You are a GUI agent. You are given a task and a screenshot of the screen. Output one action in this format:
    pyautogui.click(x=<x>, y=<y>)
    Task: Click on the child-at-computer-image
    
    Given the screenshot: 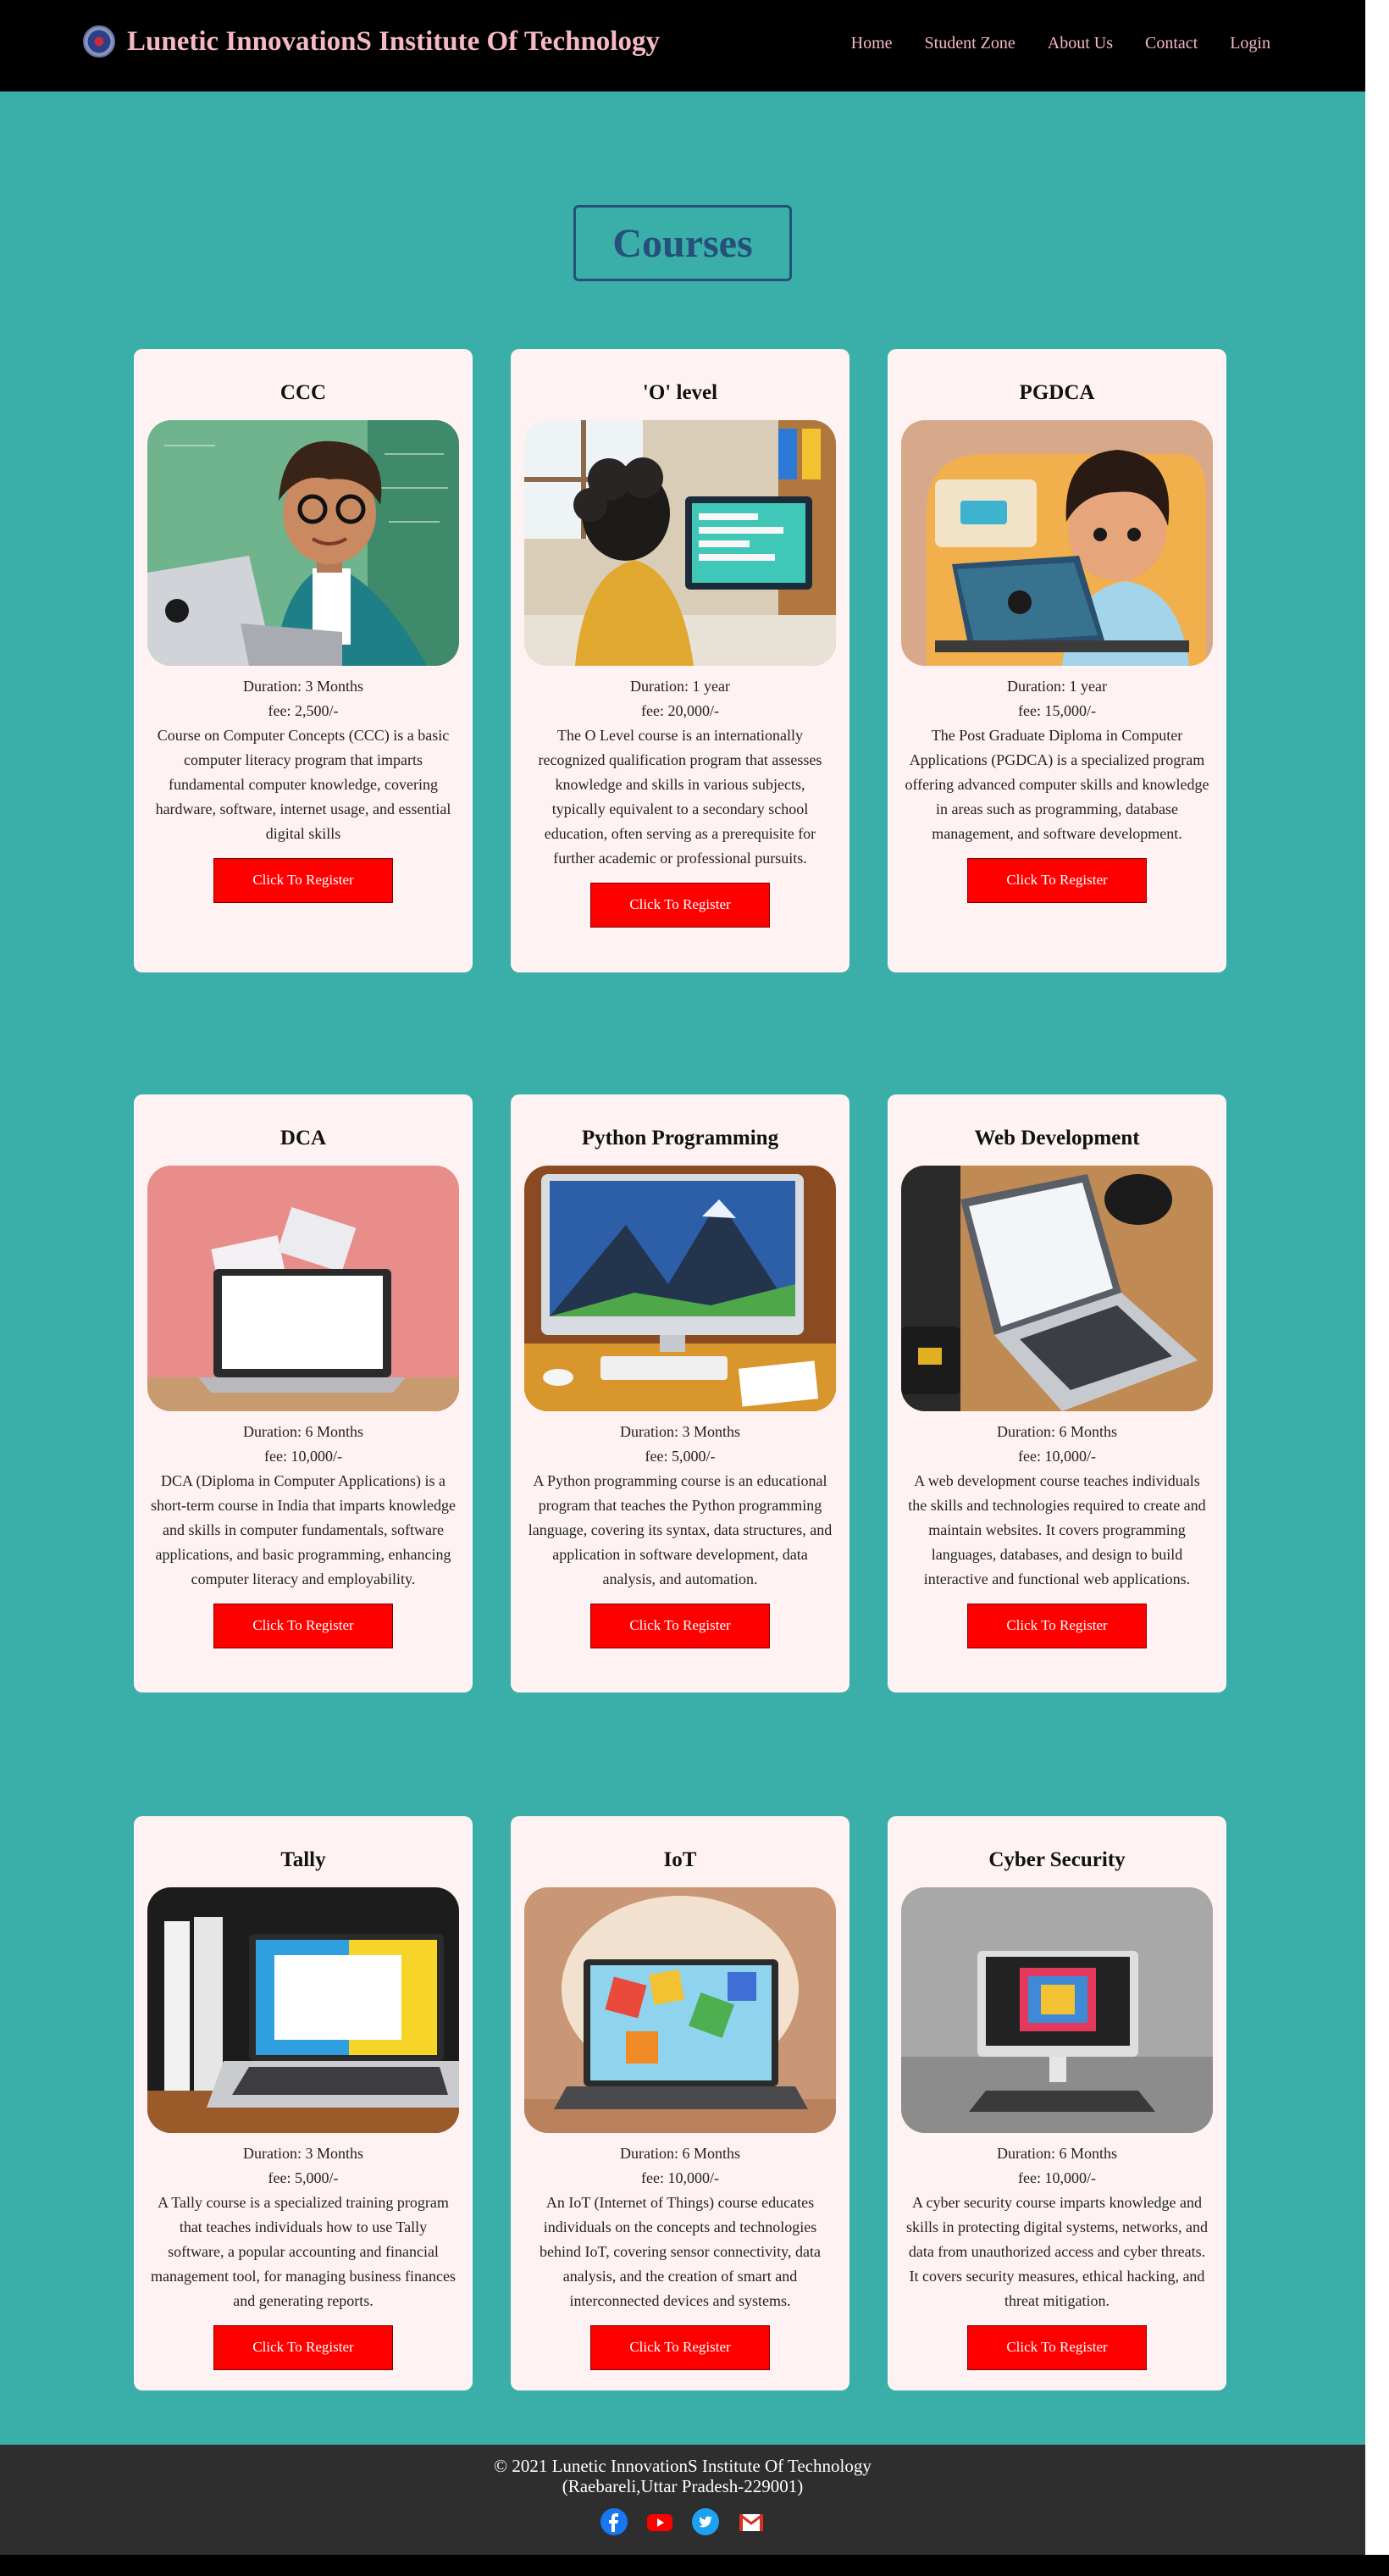 What is the action you would take?
    pyautogui.click(x=680, y=542)
    